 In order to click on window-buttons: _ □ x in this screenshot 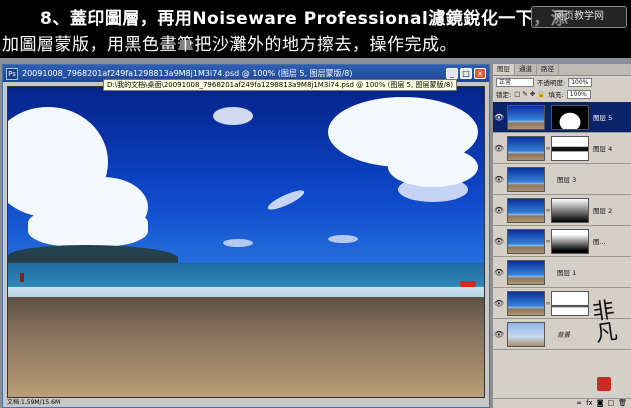, I will do `click(466, 73)`.